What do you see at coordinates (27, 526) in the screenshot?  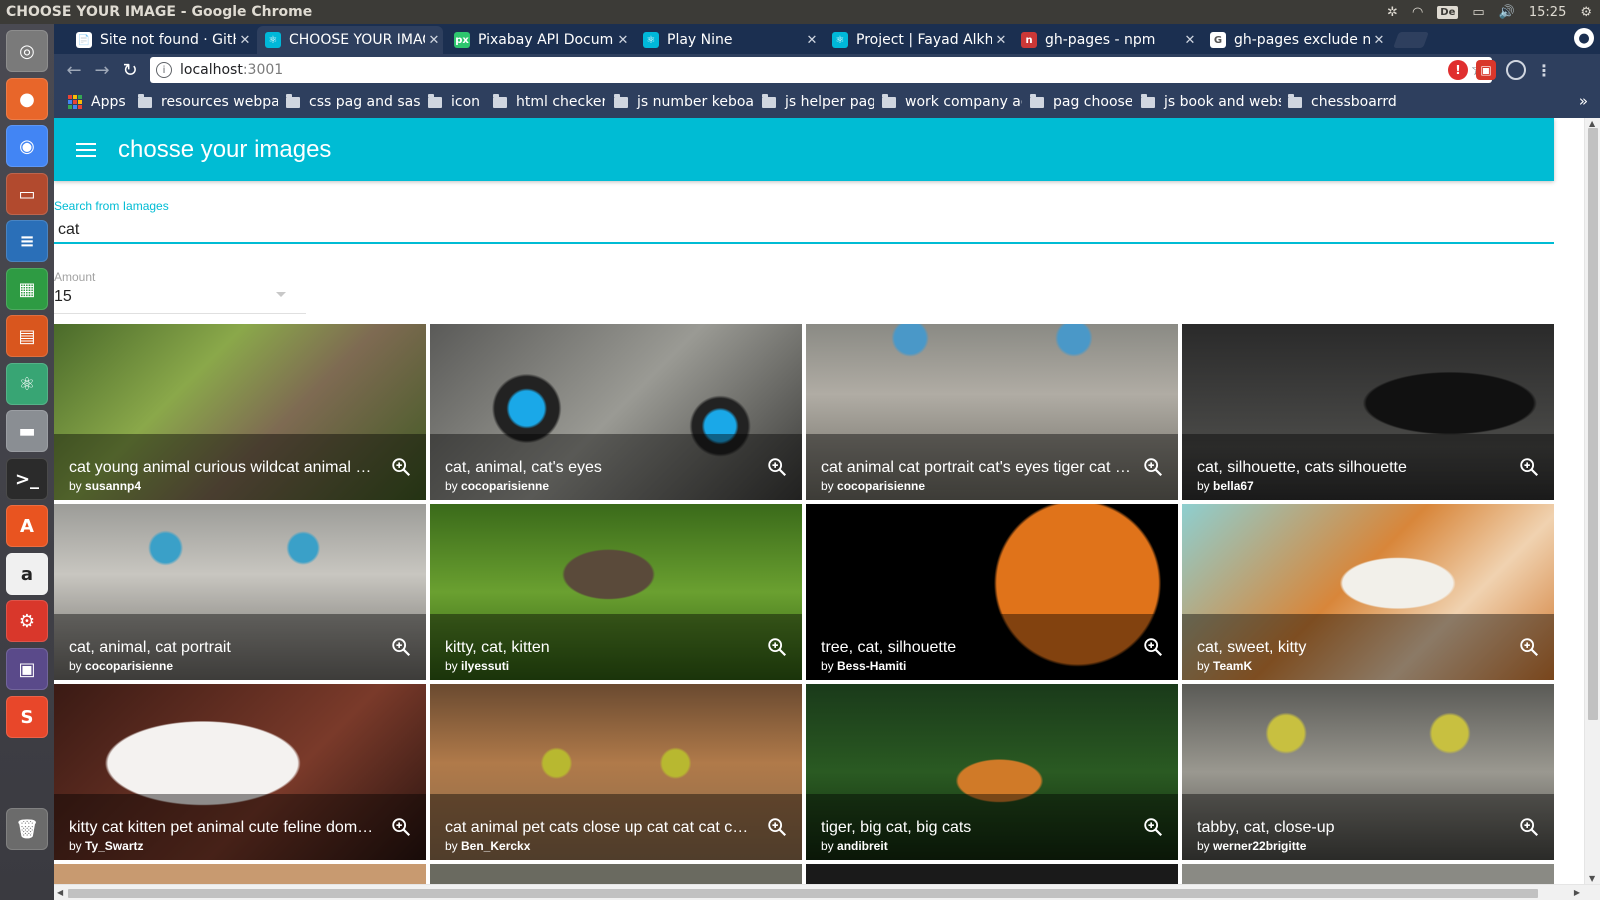 I see `software-center-icon: A` at bounding box center [27, 526].